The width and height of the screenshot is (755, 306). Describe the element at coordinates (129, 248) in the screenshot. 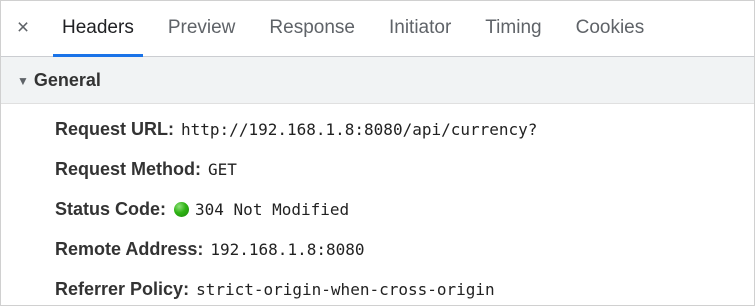

I see `header-key: Remote Address:` at that location.